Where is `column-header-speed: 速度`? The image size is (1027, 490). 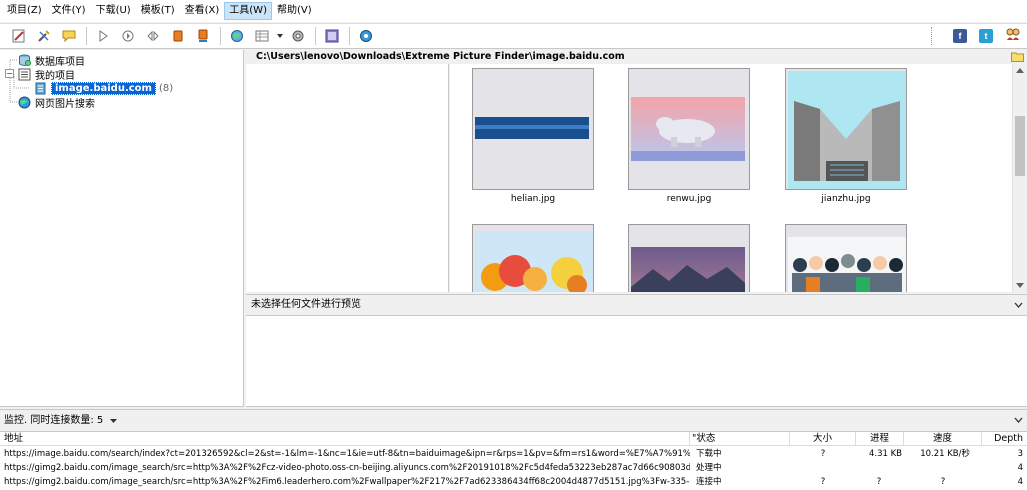 column-header-speed: 速度 is located at coordinates (943, 439).